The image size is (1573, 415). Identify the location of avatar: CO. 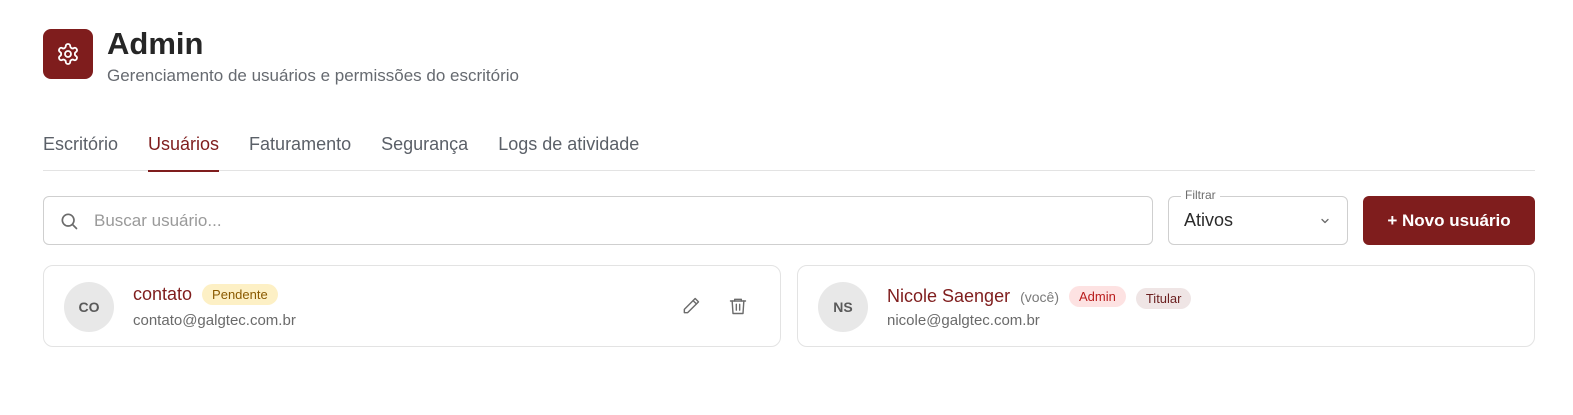
(89, 307).